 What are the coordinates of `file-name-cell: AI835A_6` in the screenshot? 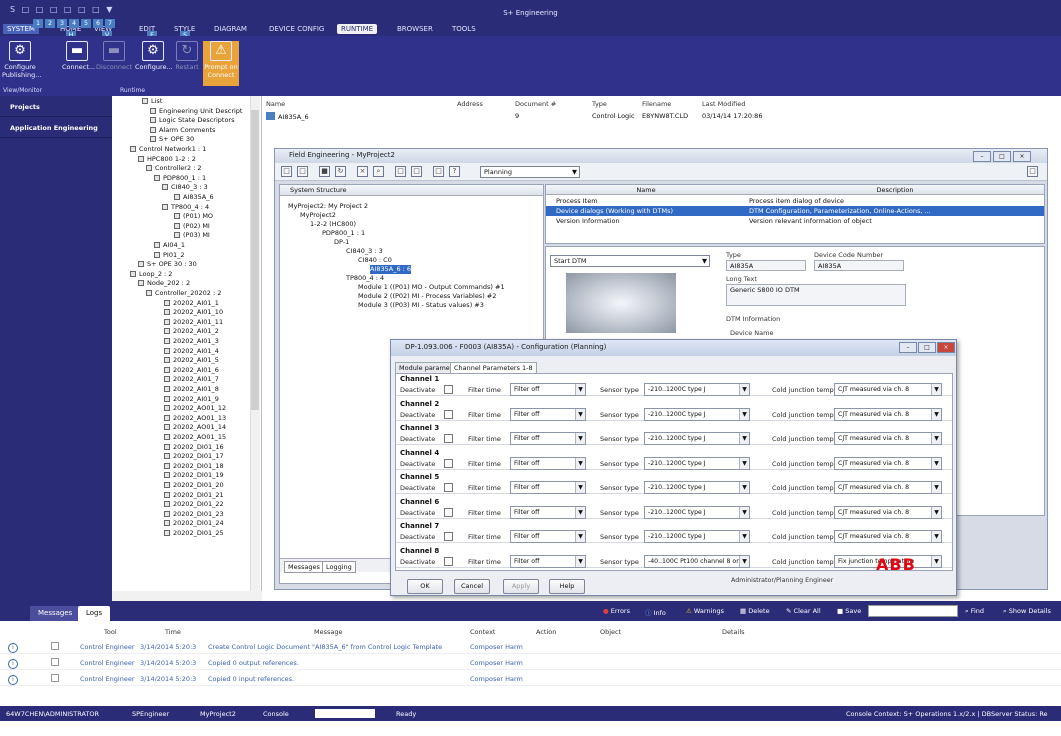 It's located at (287, 116).